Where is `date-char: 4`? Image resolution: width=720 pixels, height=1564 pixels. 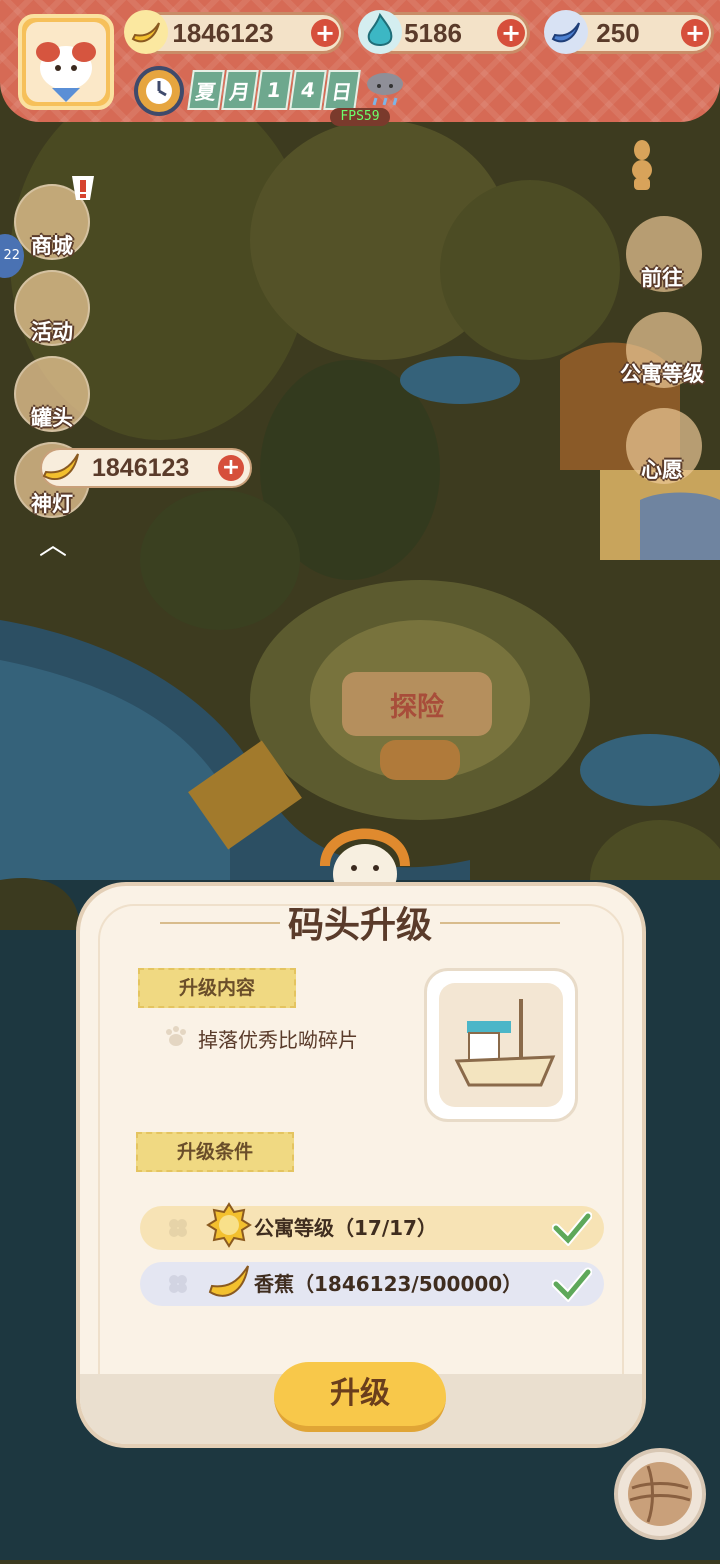
date-char: 4 is located at coordinates (308, 90).